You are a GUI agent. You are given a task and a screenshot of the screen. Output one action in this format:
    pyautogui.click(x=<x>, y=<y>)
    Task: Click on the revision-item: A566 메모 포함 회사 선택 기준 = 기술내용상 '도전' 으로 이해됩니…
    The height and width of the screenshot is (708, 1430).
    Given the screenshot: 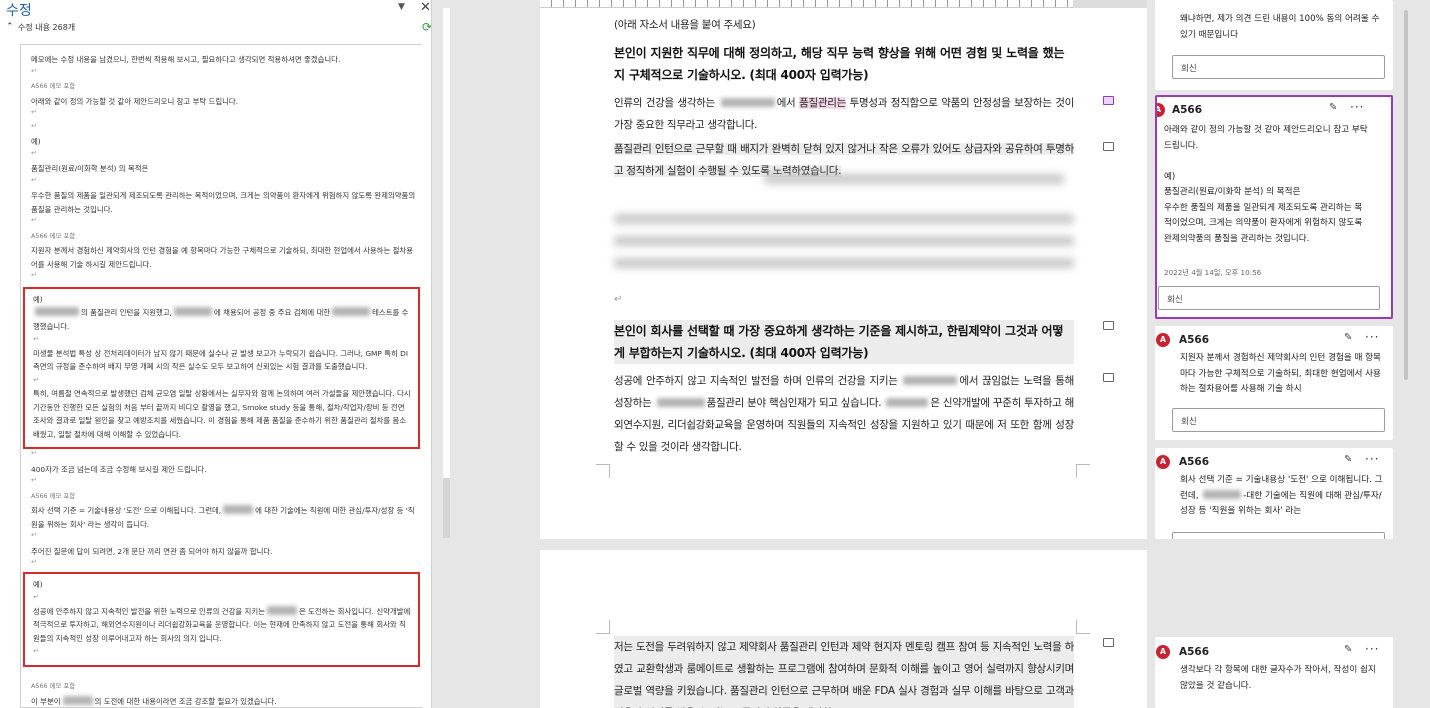 What is the action you would take?
    pyautogui.click(x=223, y=511)
    